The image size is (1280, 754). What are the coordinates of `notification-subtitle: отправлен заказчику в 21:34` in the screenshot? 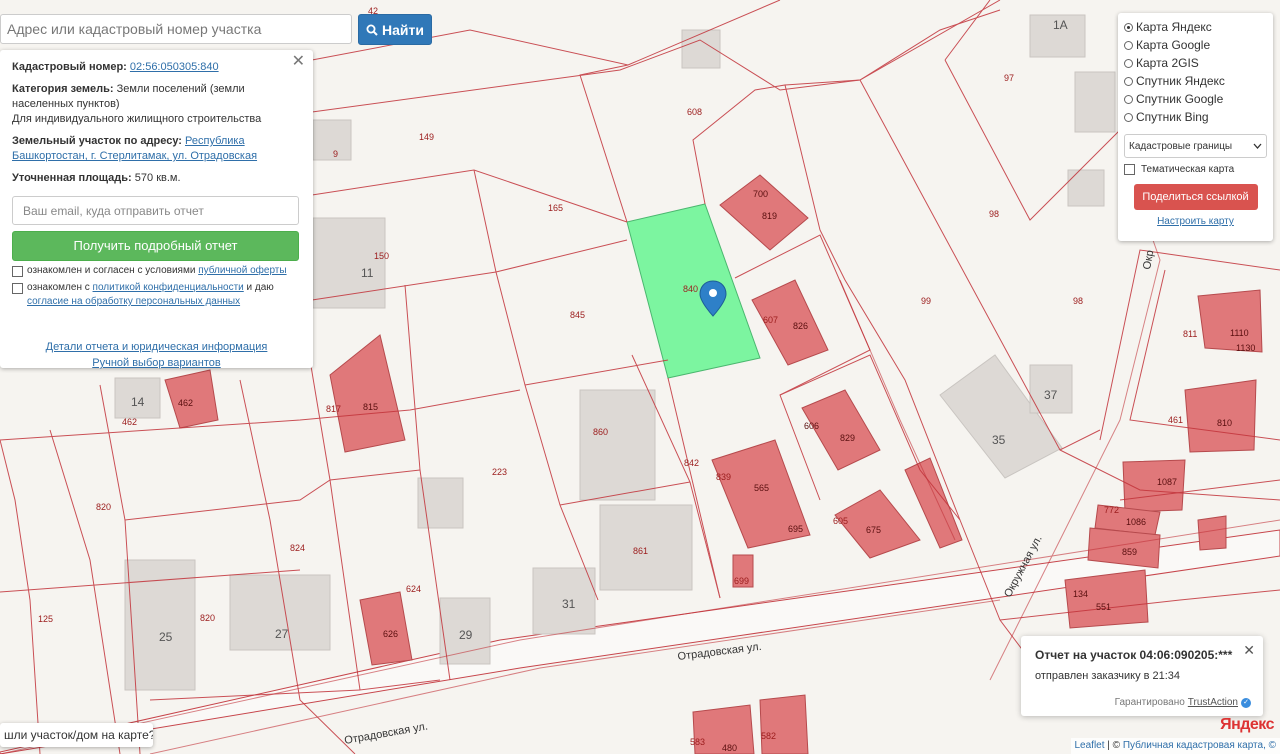 It's located at (1108, 676).